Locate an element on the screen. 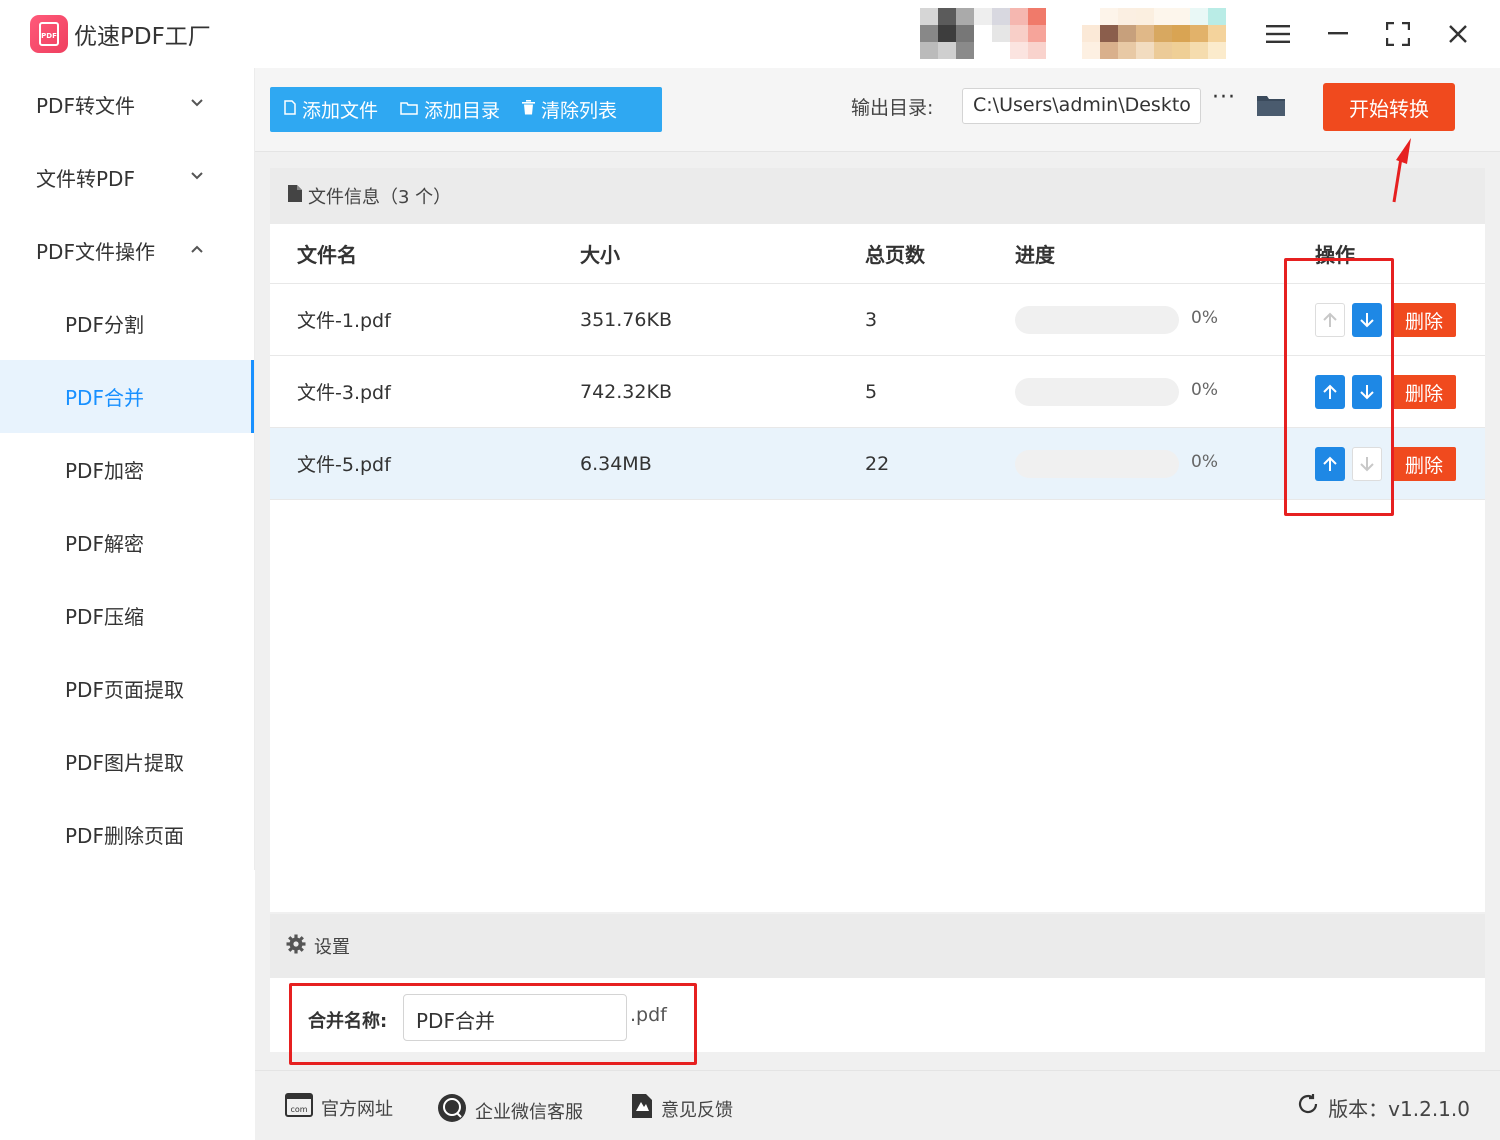  refresh-icon is located at coordinates (1308, 1107).